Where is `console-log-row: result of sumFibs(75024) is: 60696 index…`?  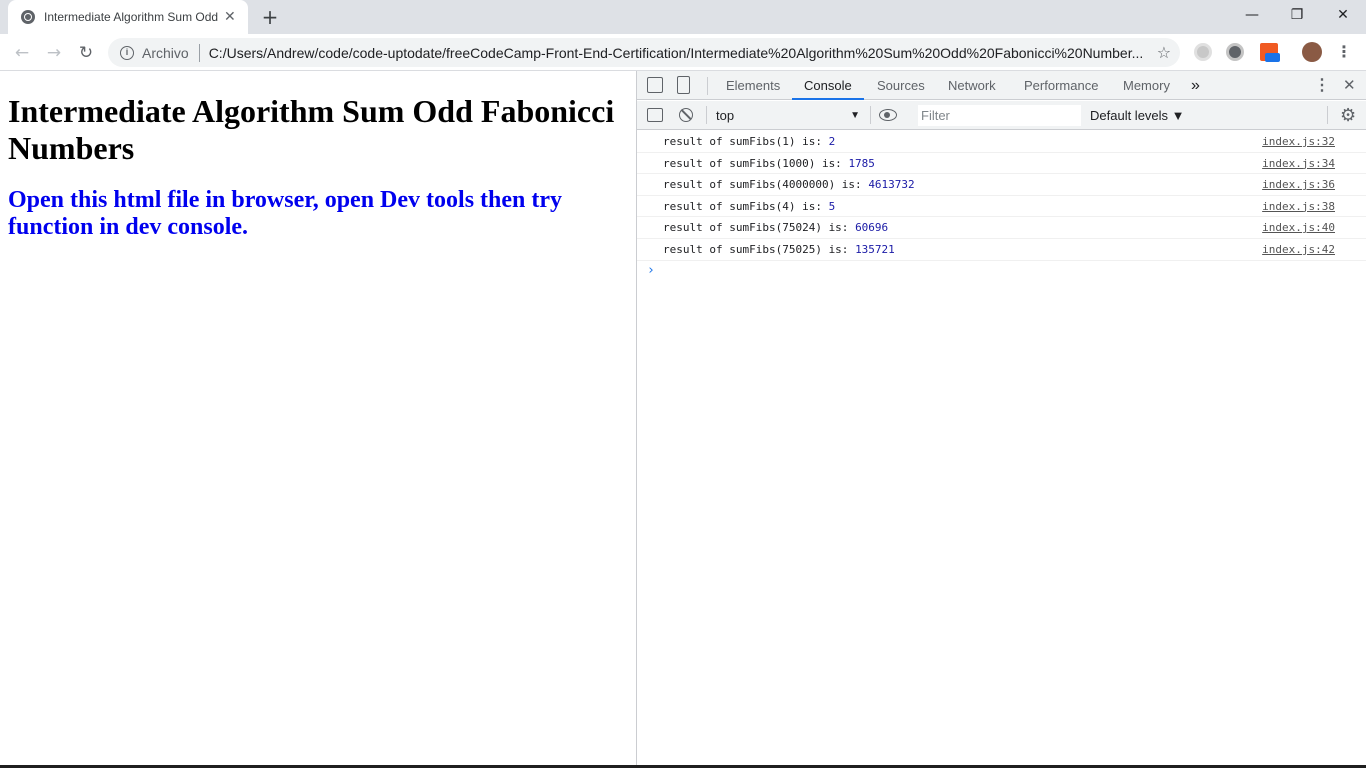 console-log-row: result of sumFibs(75024) is: 60696 index… is located at coordinates (1001, 228).